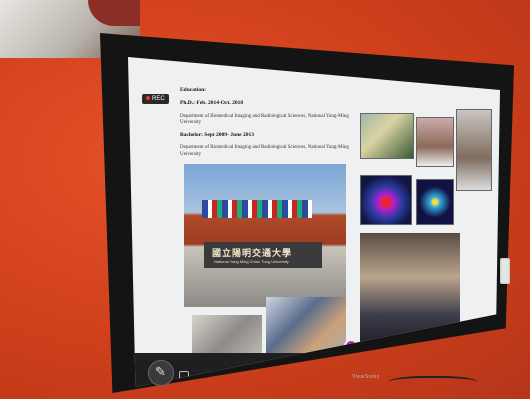 The height and width of the screenshot is (399, 530). I want to click on flags, so click(257, 209).